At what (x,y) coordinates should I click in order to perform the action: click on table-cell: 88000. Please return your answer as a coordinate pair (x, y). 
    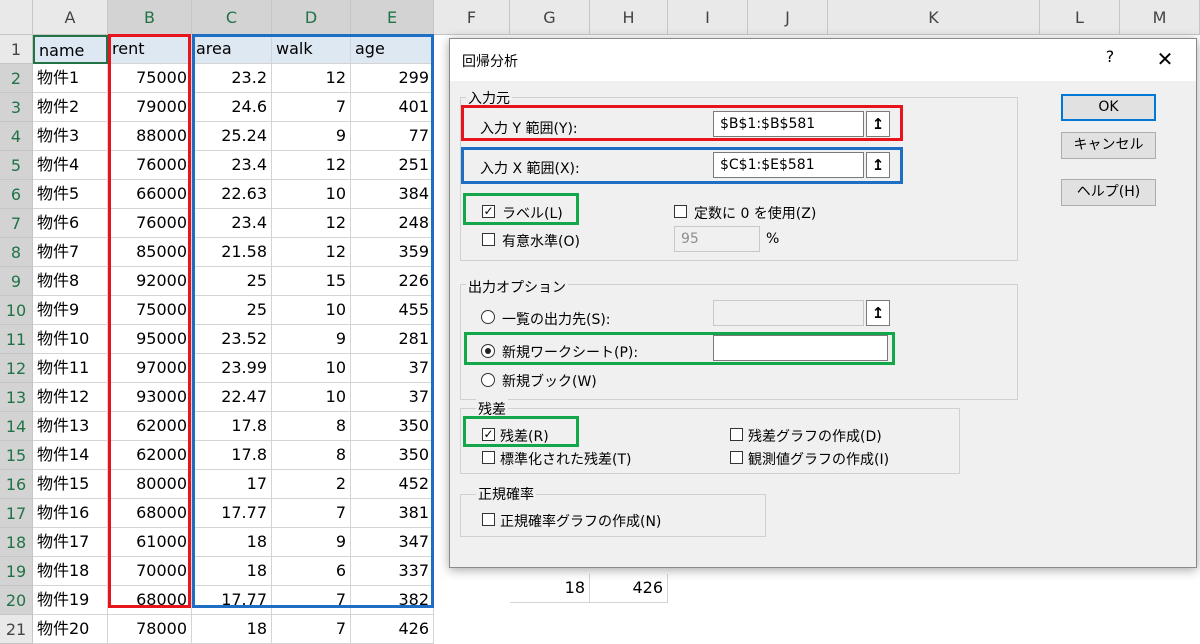
    Looking at the image, I should click on (150, 136).